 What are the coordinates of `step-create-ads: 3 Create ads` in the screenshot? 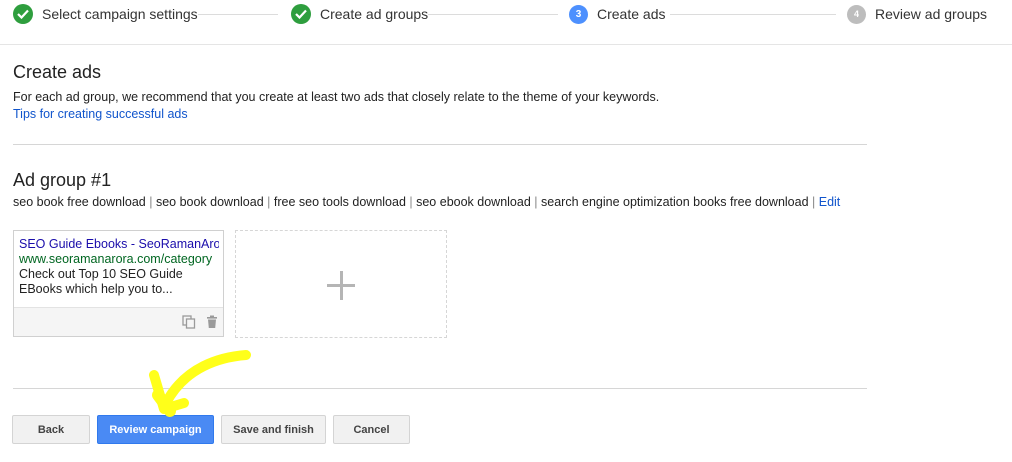 It's located at (617, 14).